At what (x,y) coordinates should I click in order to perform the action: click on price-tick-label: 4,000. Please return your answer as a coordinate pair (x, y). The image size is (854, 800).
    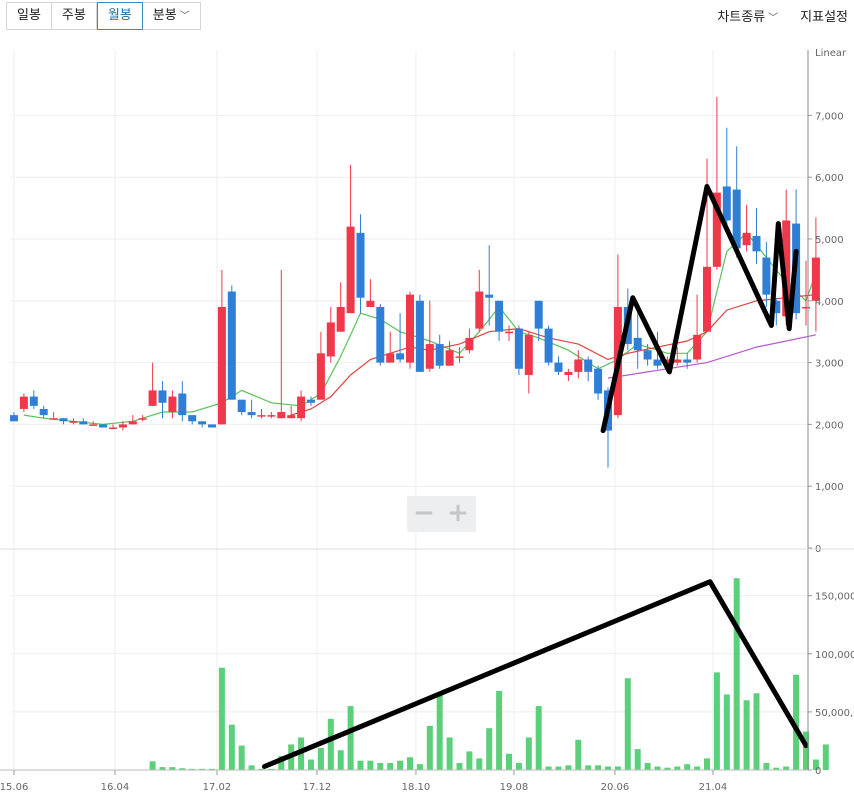
    Looking at the image, I should click on (829, 302).